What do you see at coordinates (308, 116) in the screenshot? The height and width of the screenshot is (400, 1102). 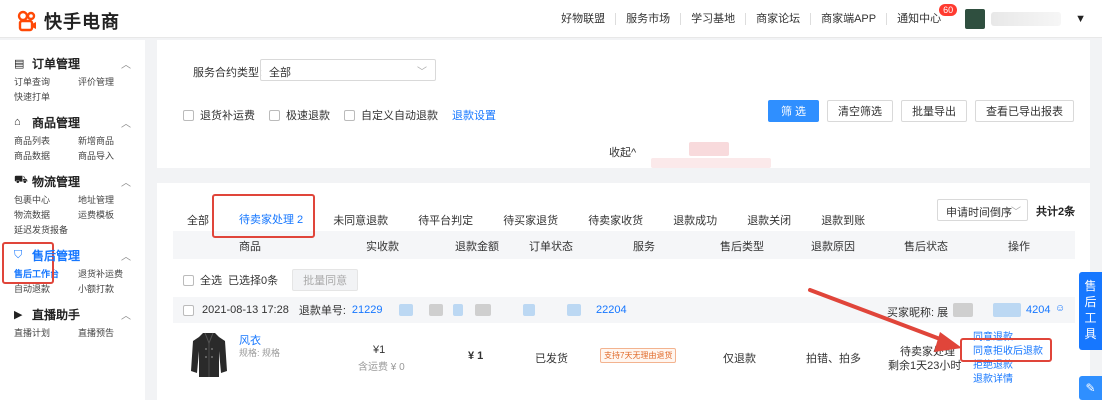 I see `check-label: 极速退款` at bounding box center [308, 116].